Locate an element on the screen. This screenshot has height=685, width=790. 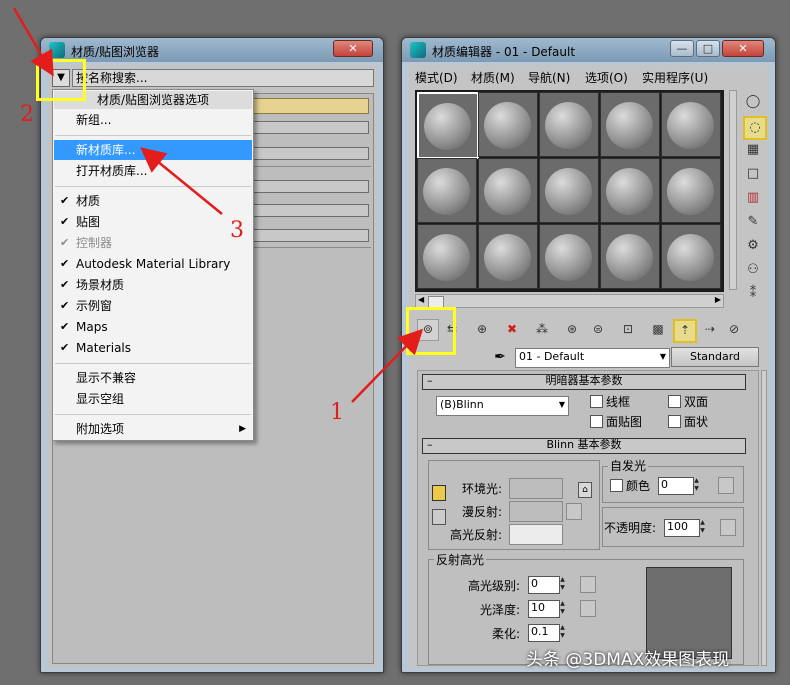
minimize-button: — is located at coordinates (682, 48).